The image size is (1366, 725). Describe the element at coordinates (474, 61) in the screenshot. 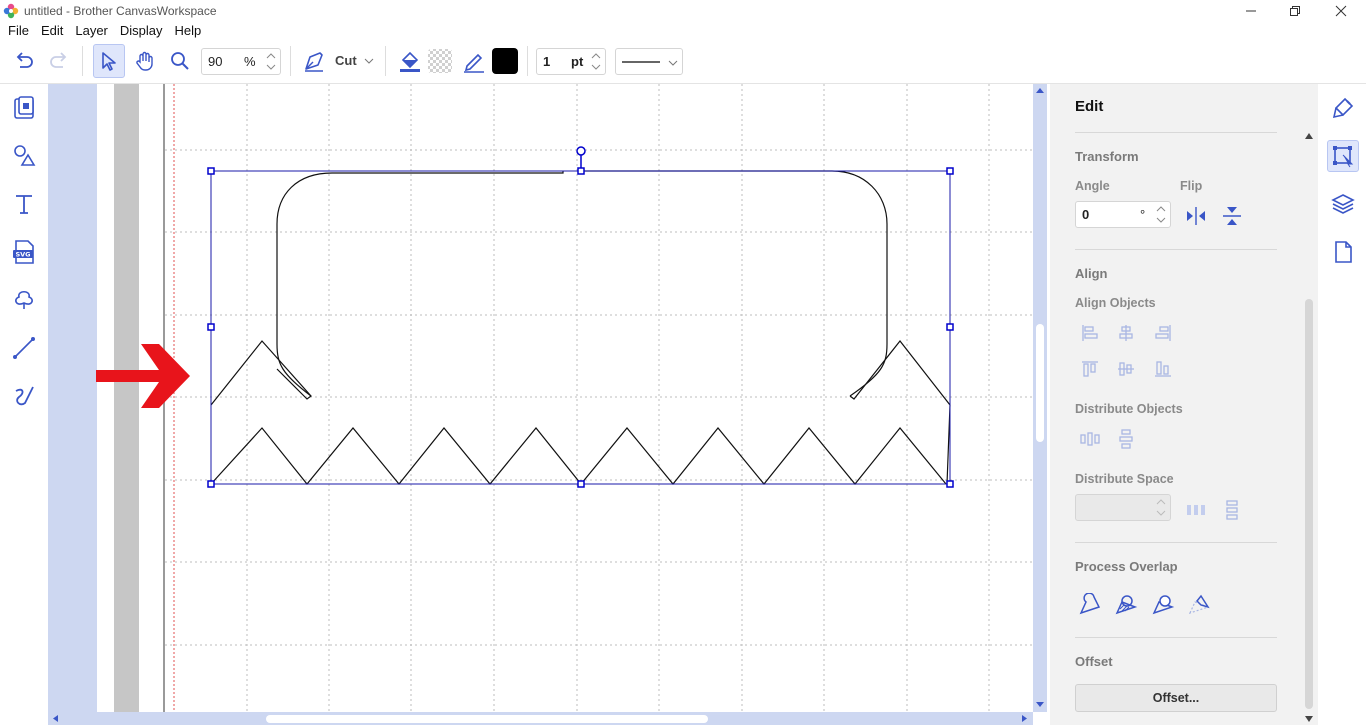

I see `line-color-button` at that location.